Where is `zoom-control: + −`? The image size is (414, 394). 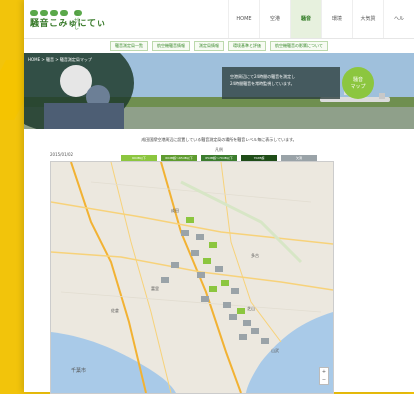 zoom-control: + − is located at coordinates (324, 376).